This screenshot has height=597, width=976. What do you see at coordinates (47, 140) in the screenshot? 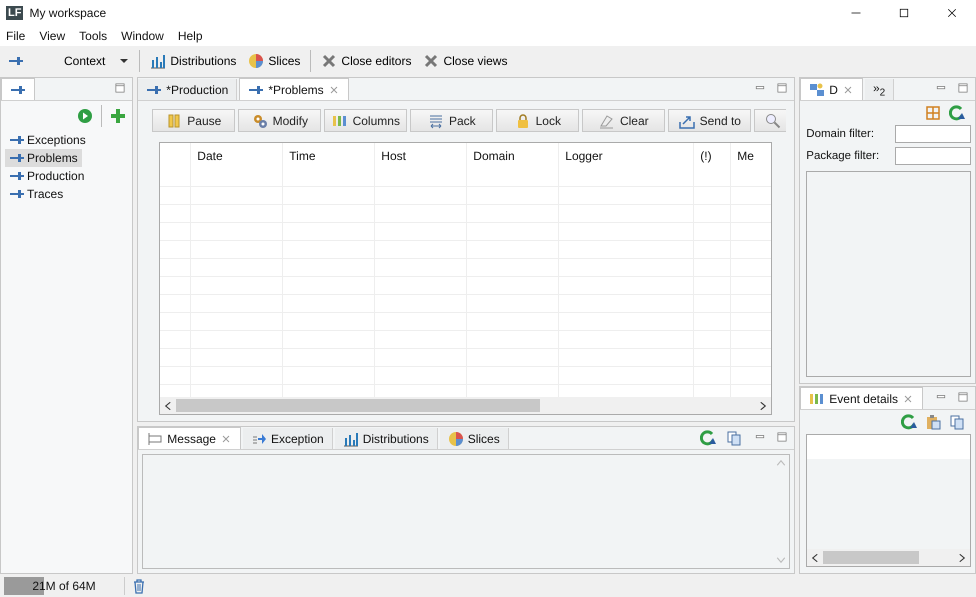
I see `log-item: Exceptions` at bounding box center [47, 140].